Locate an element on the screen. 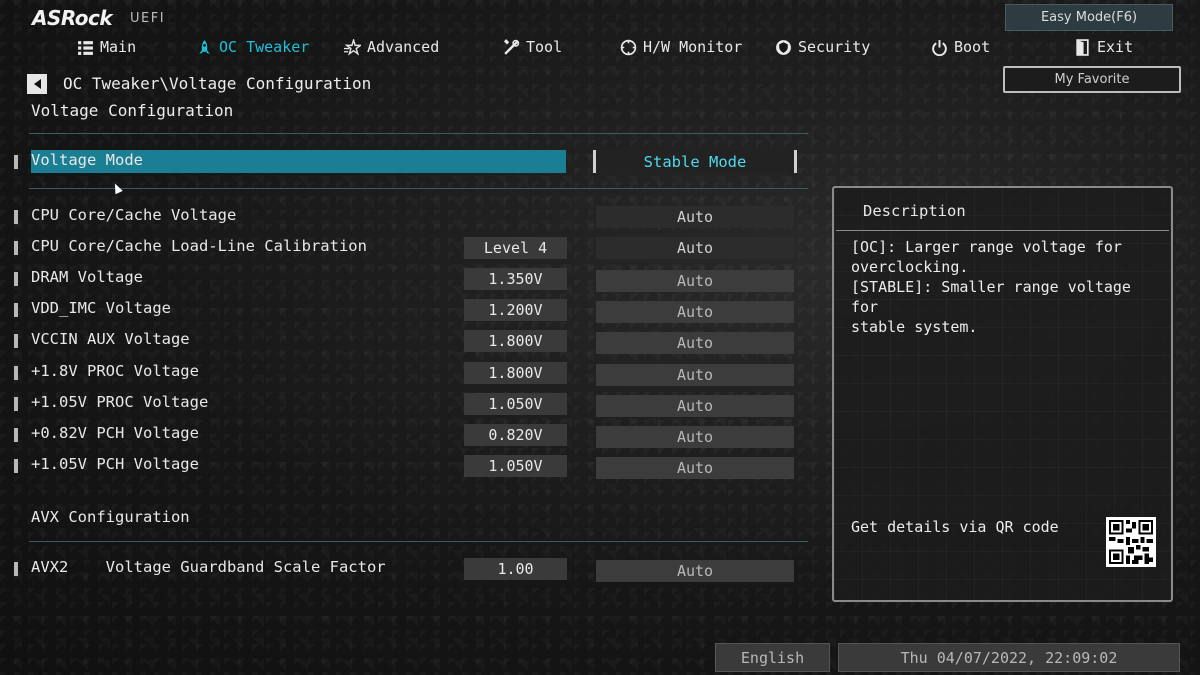  vccin-aux-voltage-label: VCCIN AUX Voltage is located at coordinates (110, 339).